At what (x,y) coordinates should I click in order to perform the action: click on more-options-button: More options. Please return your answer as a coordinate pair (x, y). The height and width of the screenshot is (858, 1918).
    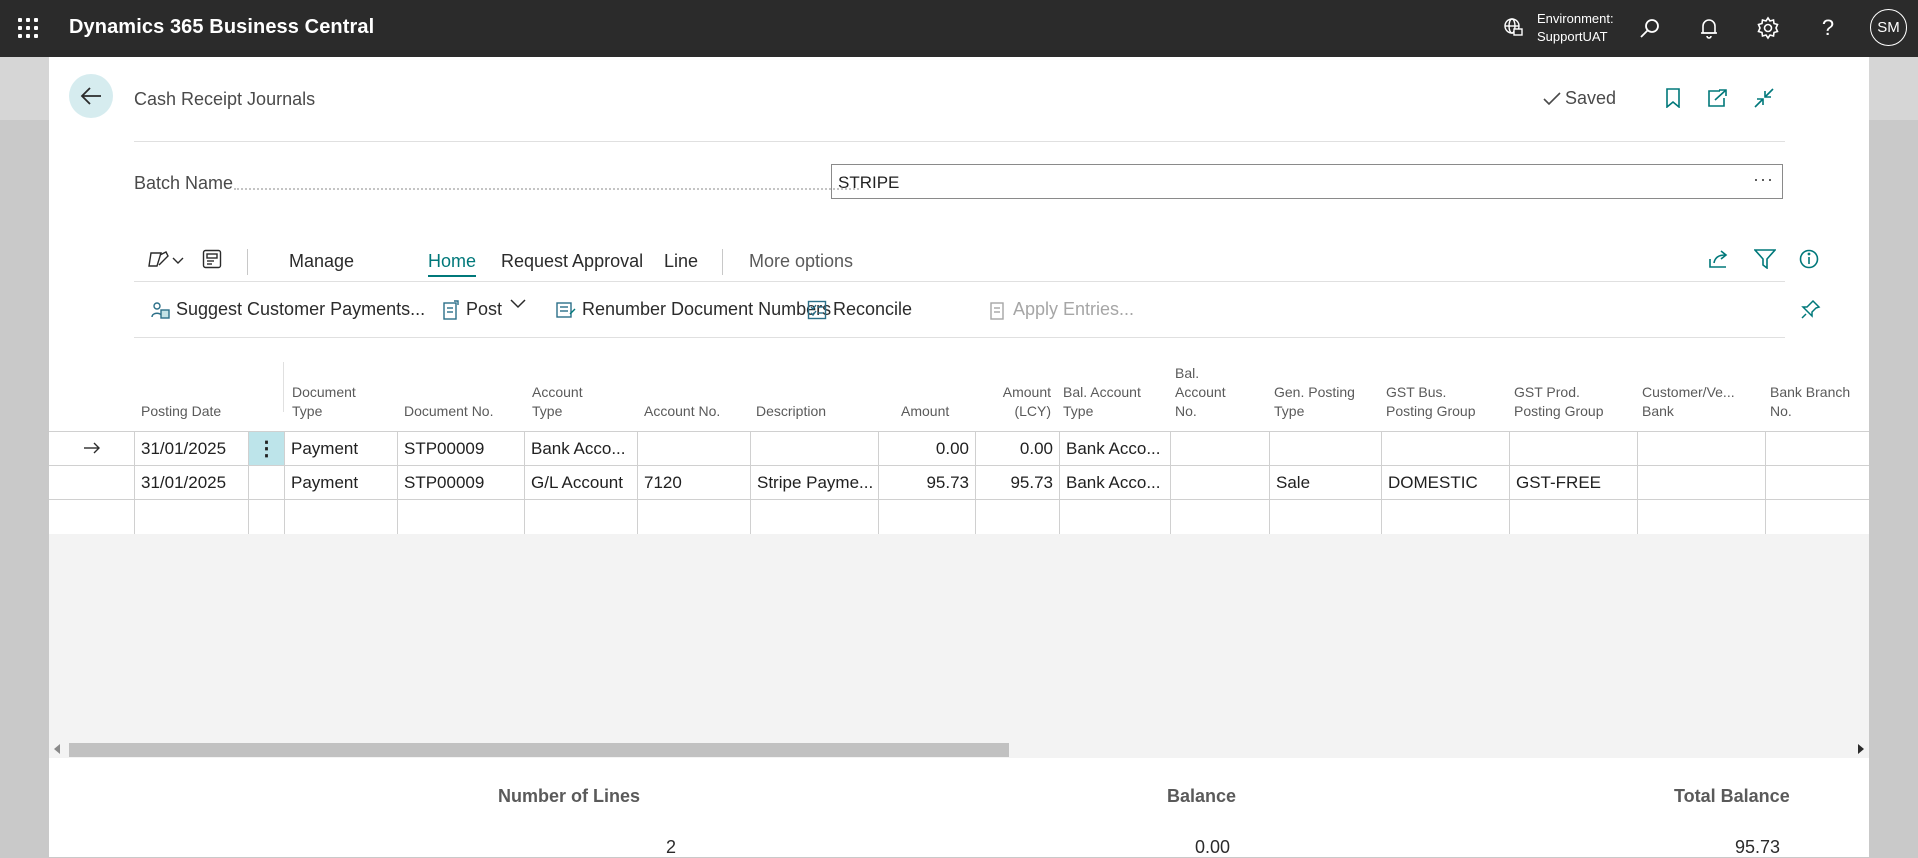
    Looking at the image, I should click on (801, 261).